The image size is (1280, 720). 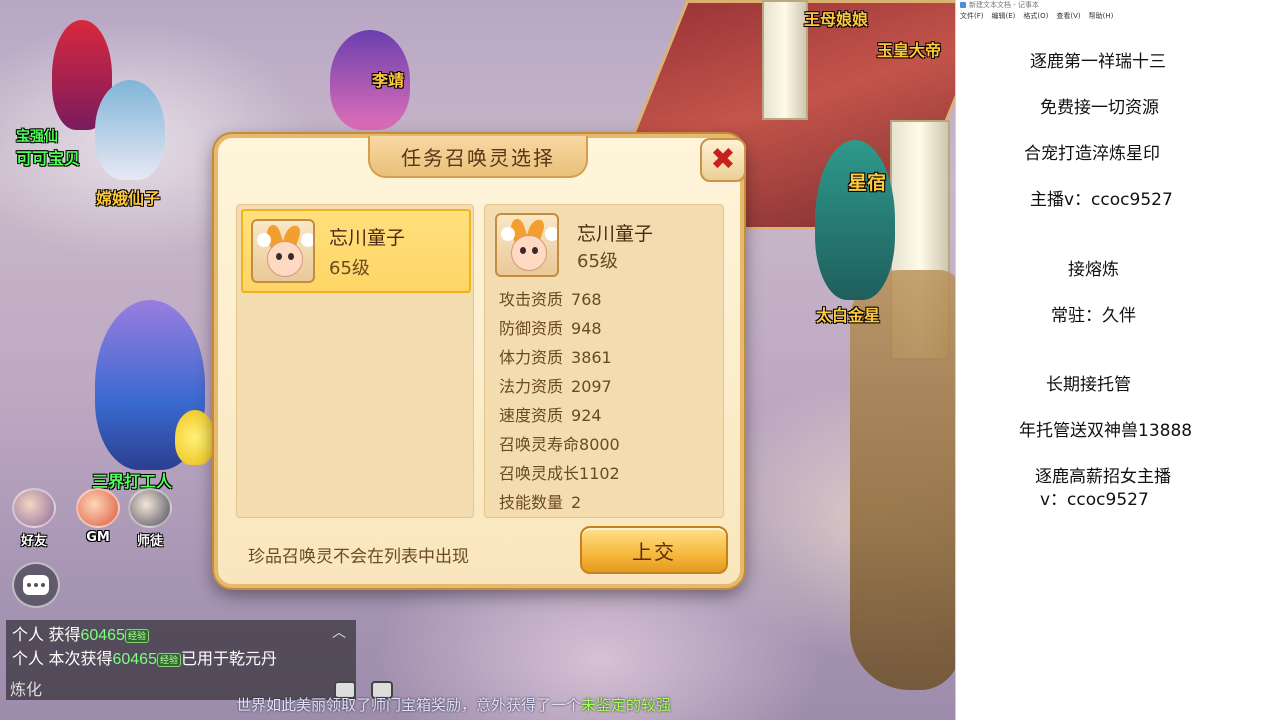 I want to click on close-icon: ✖, so click(x=723, y=159).